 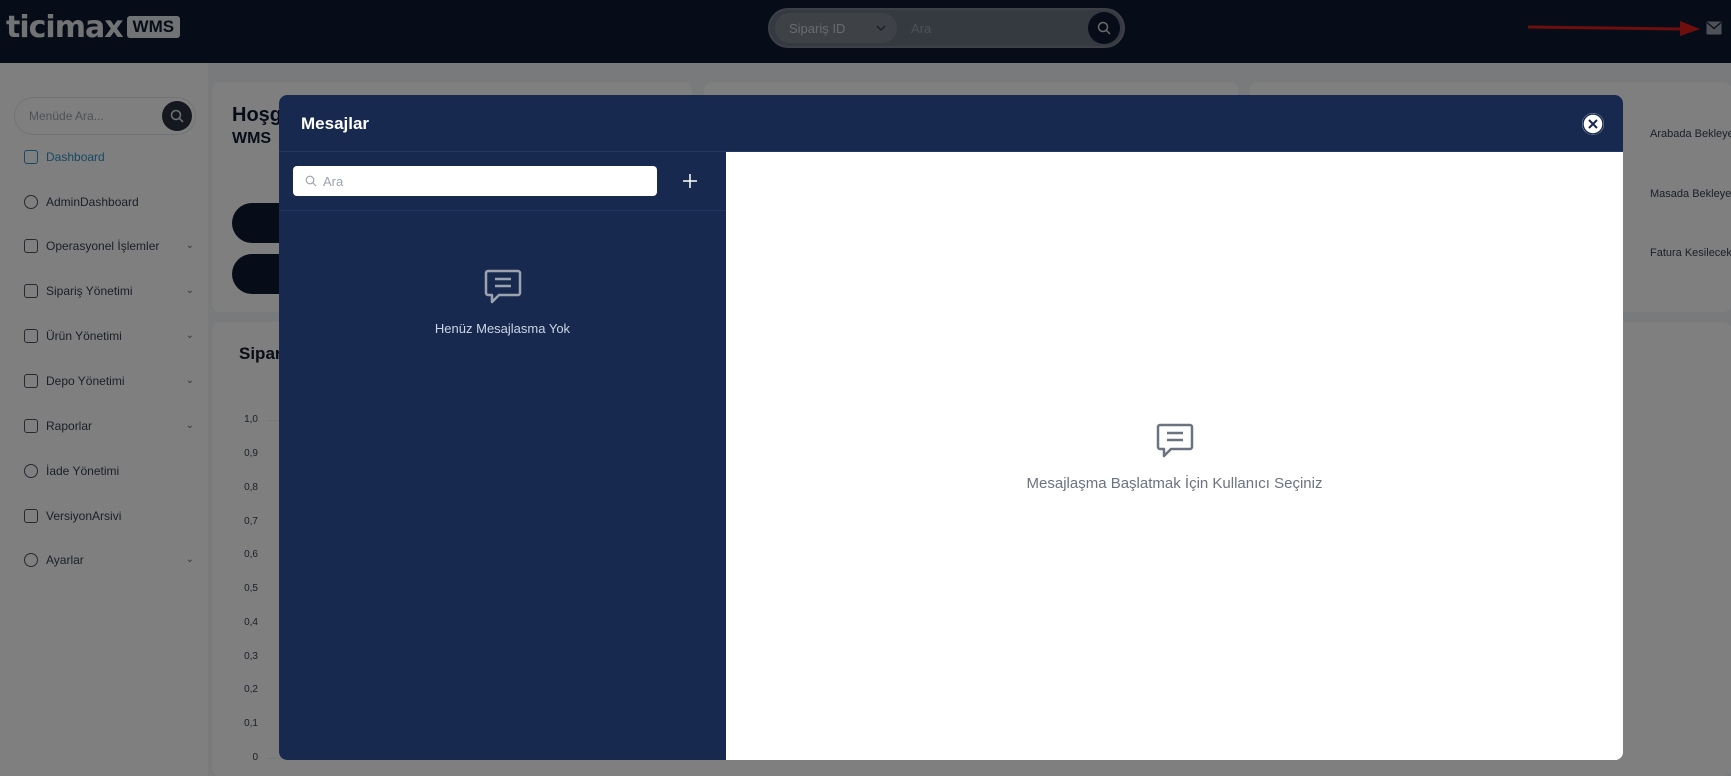 I want to click on empty-conversations: Henüz Mesajlasma Yok, so click(x=502, y=301).